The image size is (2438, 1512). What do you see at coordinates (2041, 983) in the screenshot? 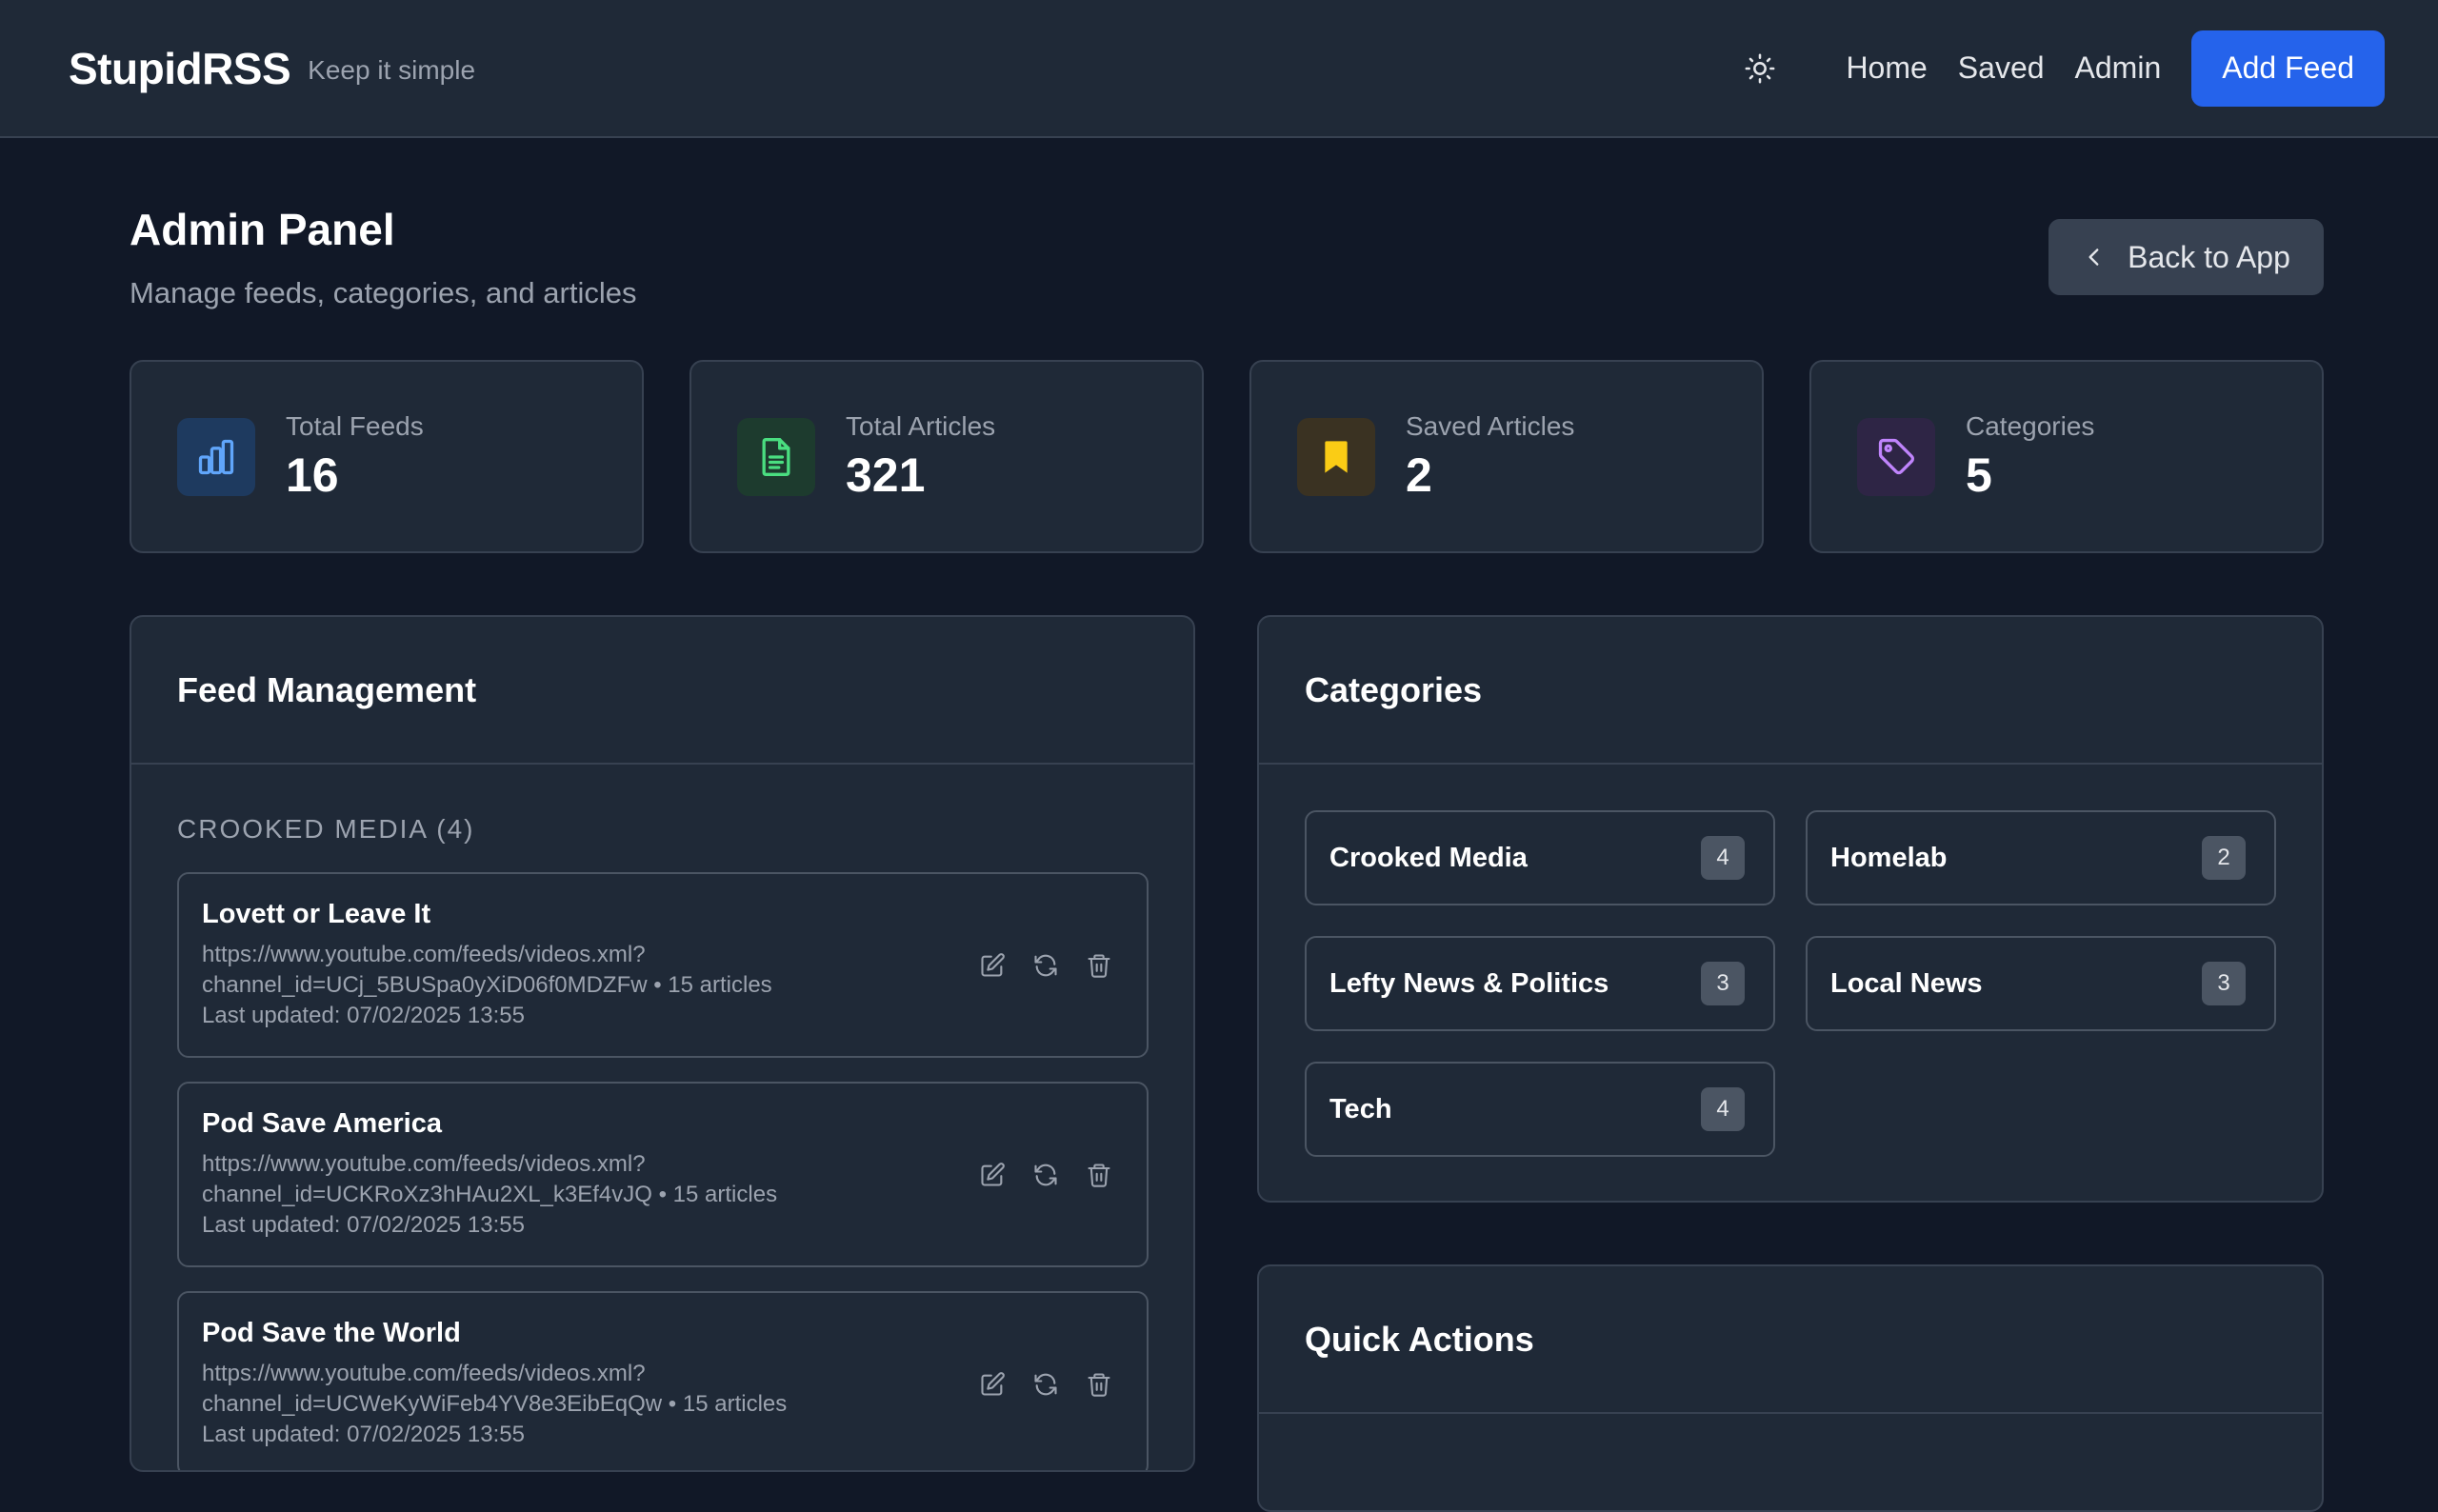
I see `category-item: Local News 3` at bounding box center [2041, 983].